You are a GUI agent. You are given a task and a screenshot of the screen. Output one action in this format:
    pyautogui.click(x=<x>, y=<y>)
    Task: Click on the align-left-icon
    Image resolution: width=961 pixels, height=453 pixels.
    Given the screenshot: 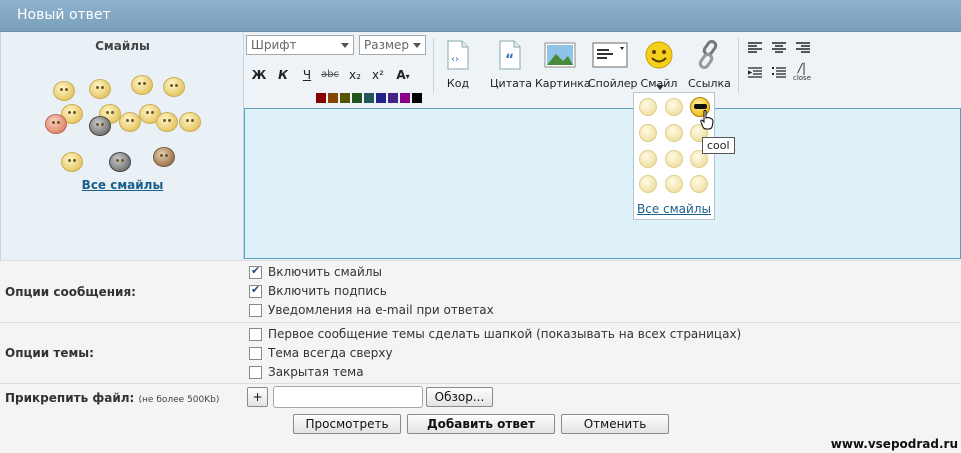 What is the action you would take?
    pyautogui.click(x=755, y=48)
    